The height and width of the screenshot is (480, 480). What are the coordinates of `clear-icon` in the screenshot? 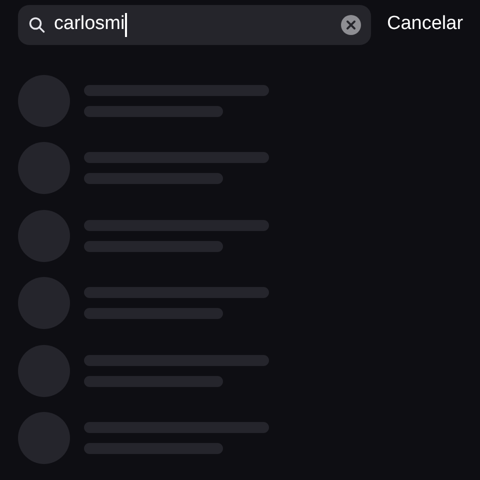 It's located at (351, 24).